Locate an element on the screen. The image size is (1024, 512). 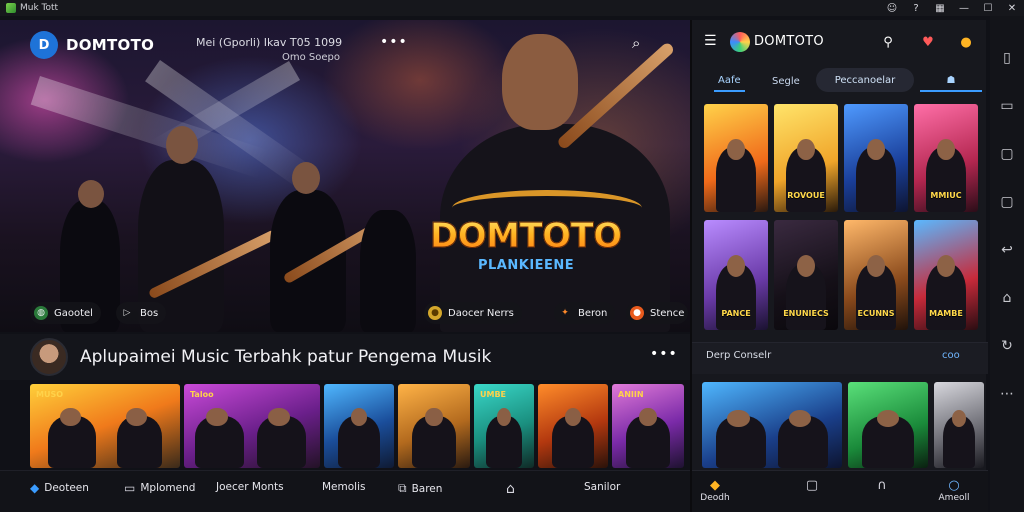
chip-fire: ✦ Beron is located at coordinates (585, 313).